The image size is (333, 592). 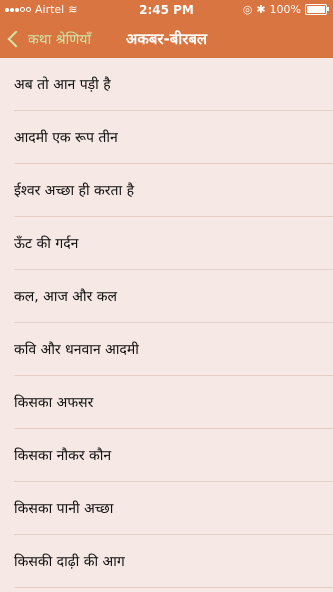 What do you see at coordinates (166, 349) in the screenshot?
I see `list-item: कवि और धनवान आदमी` at bounding box center [166, 349].